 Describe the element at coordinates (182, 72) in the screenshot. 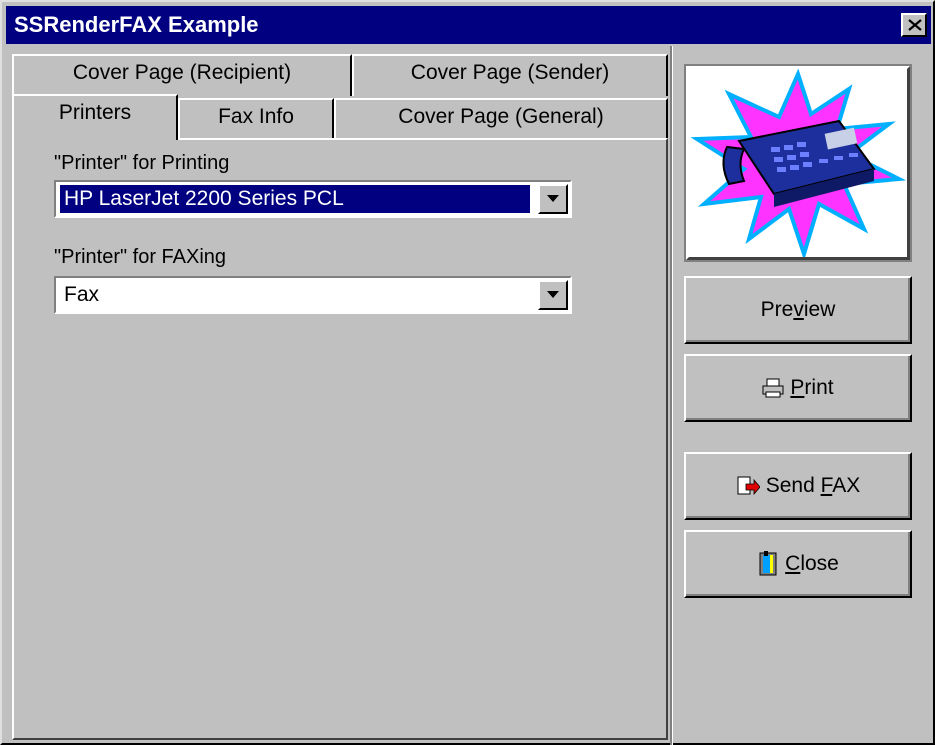

I see `tab-label: Cover Page (Recipient)` at that location.